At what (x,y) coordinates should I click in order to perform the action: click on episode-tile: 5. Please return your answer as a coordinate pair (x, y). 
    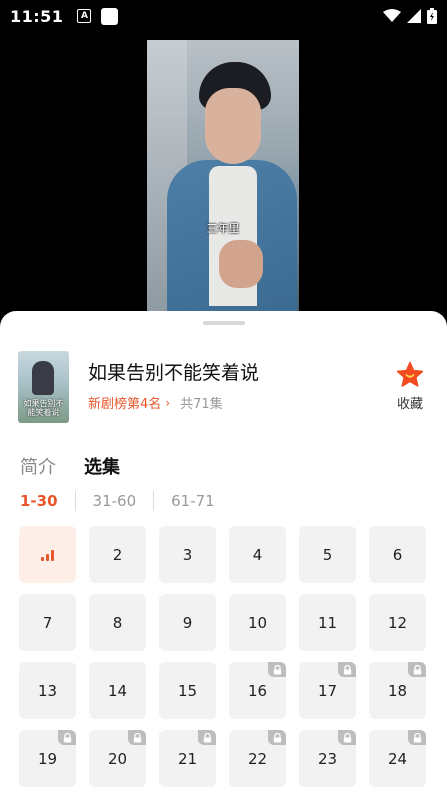
    Looking at the image, I should click on (327, 554).